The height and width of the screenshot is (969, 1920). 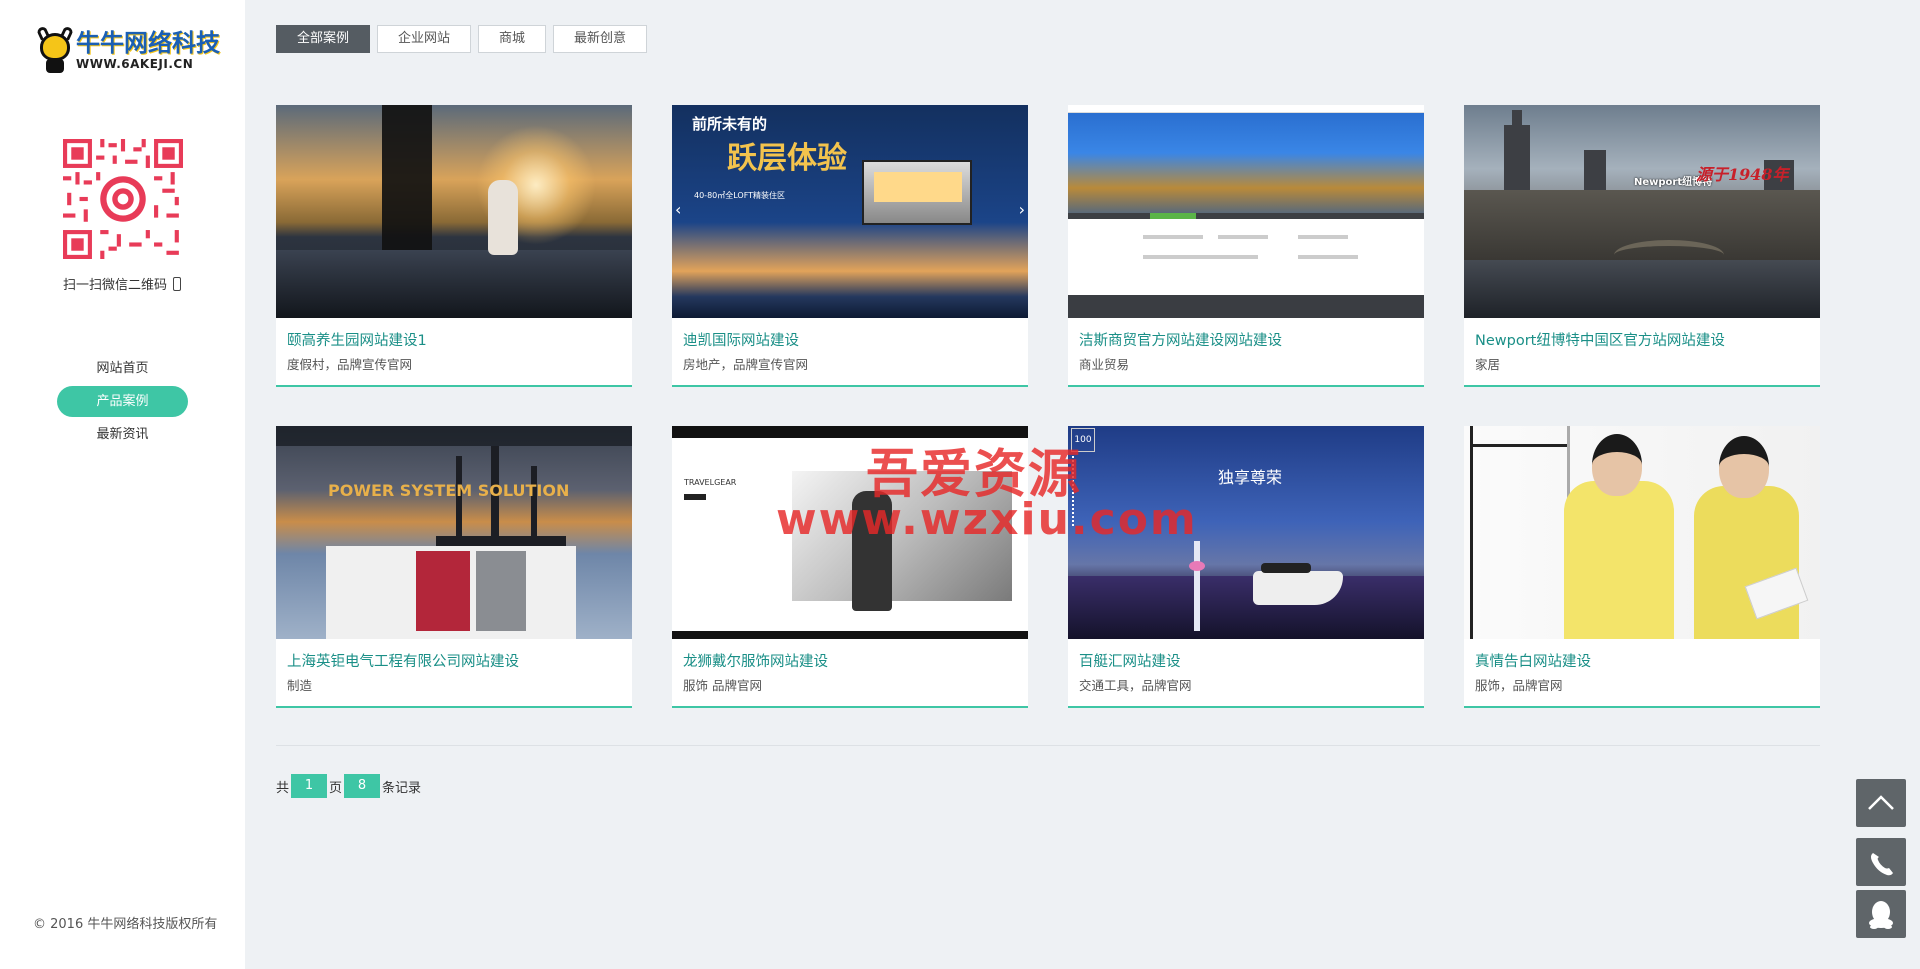 I want to click on back-to-top-button, so click(x=1881, y=803).